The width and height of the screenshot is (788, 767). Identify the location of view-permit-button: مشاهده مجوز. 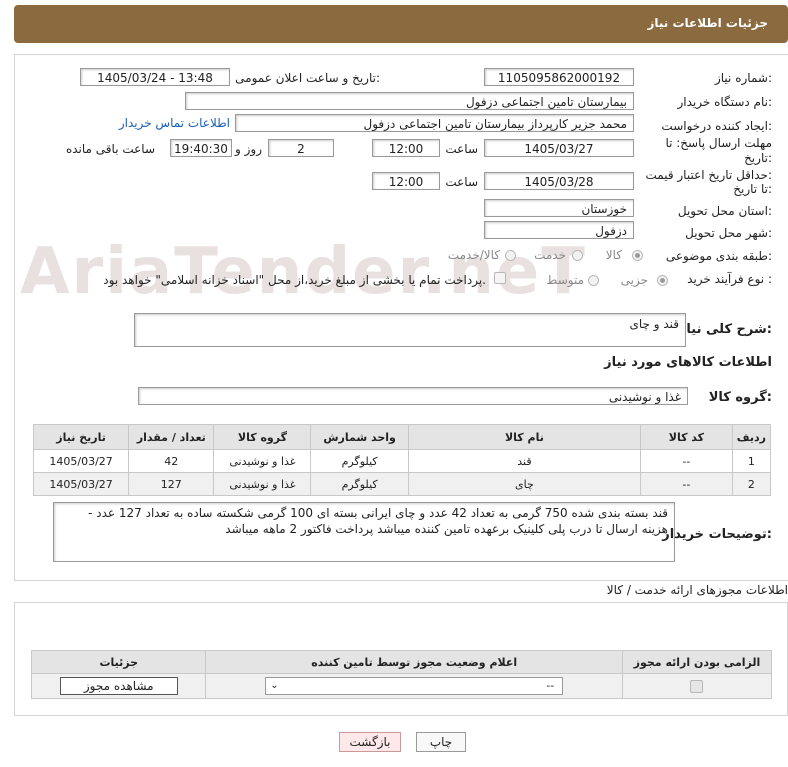
(118, 686).